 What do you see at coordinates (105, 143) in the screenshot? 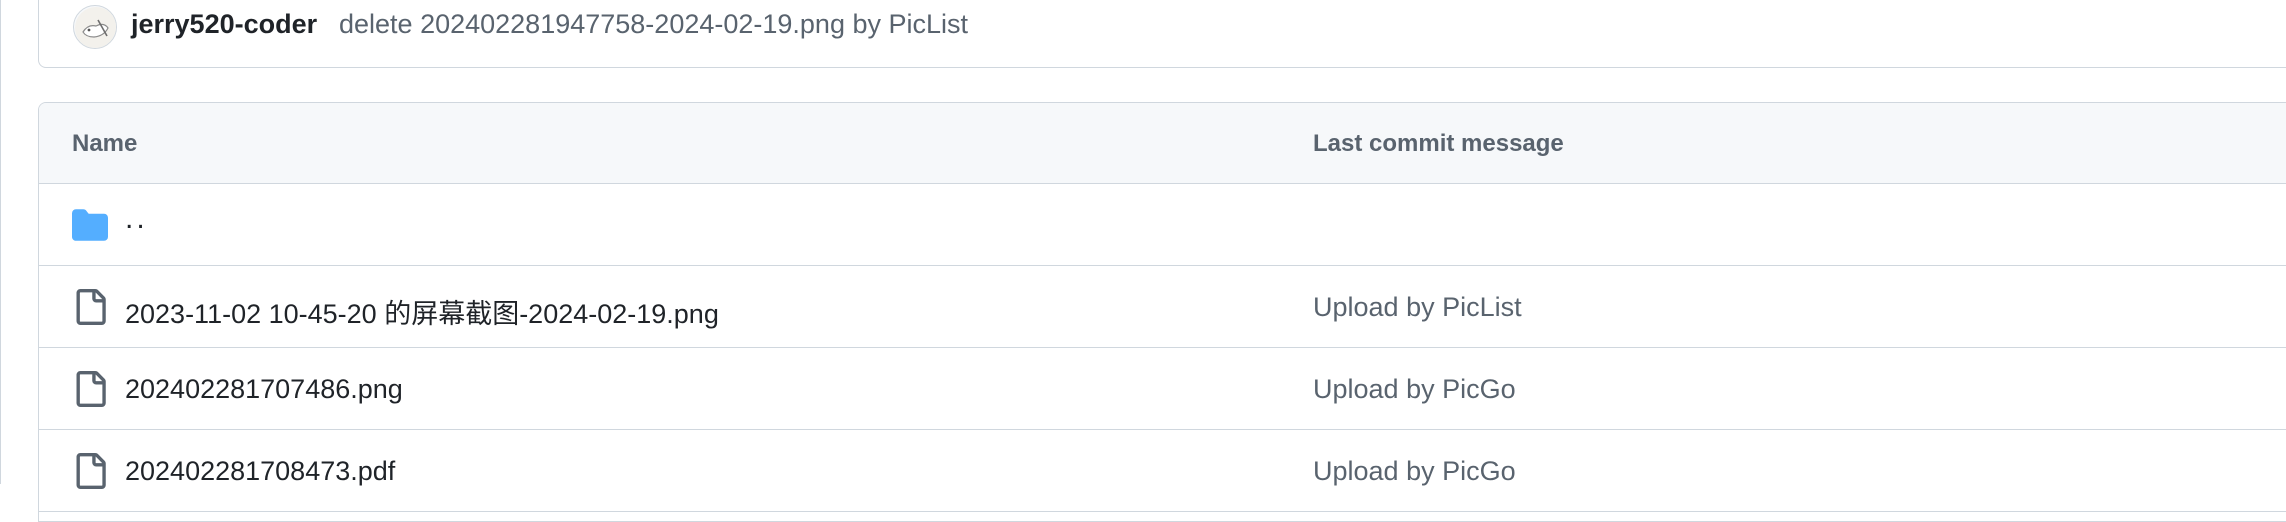
I see `column-header-name: Name` at bounding box center [105, 143].